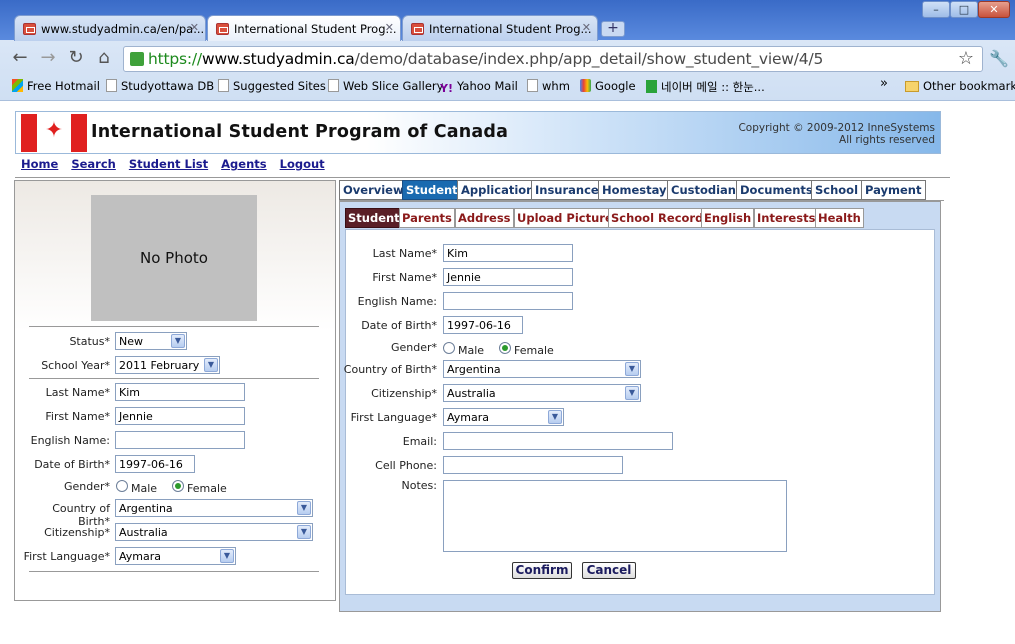 The image size is (1015, 644). What do you see at coordinates (413, 347) in the screenshot?
I see `form-gender-label: Gender*` at bounding box center [413, 347].